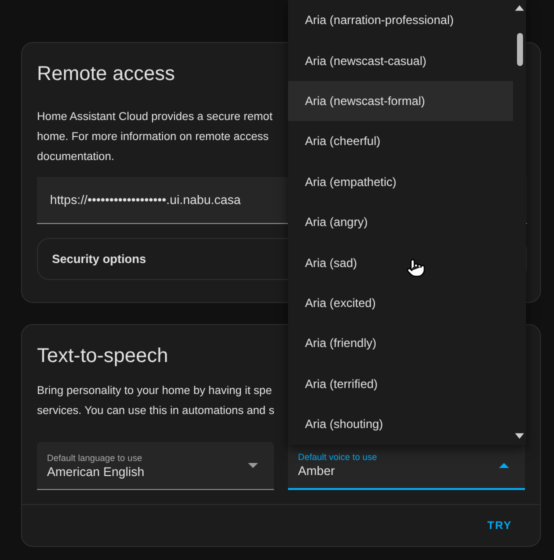 The width and height of the screenshot is (554, 560). I want to click on field-label: Default voice to use, so click(338, 457).